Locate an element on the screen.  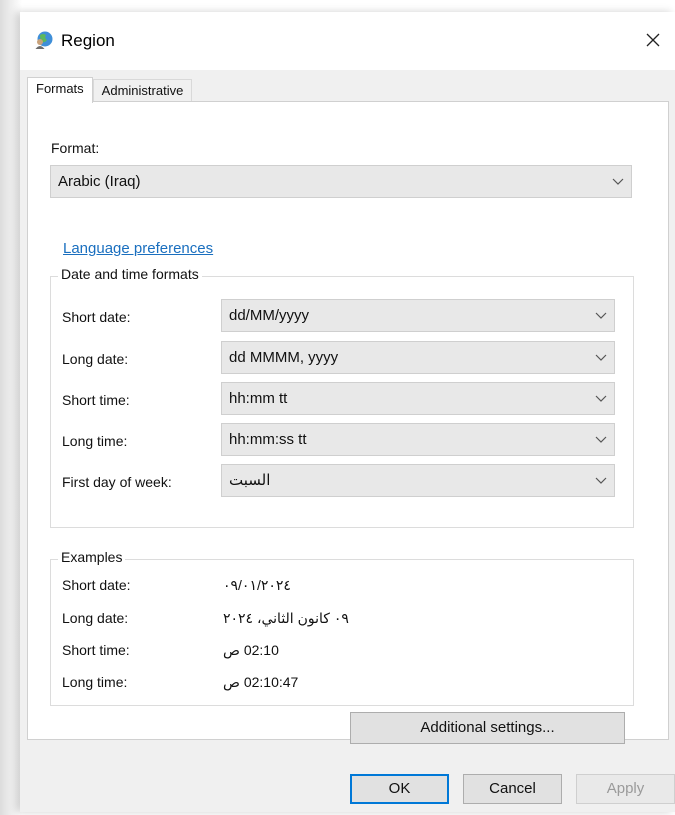
example-short-date-label: Short date: is located at coordinates (96, 585).